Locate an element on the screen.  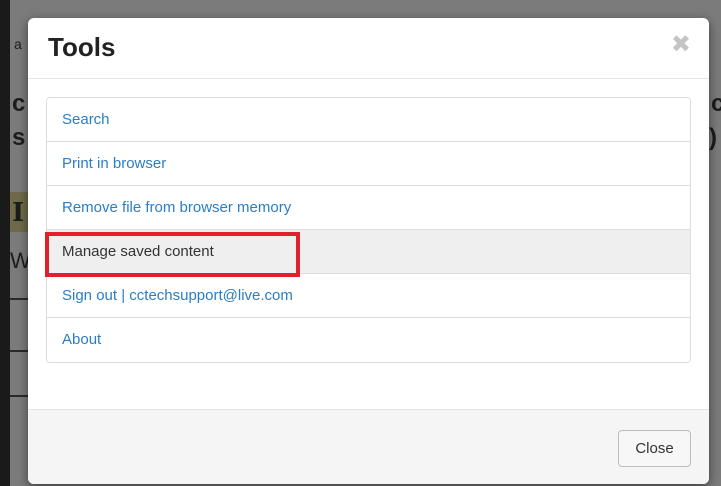
close-button: Close is located at coordinates (654, 448).